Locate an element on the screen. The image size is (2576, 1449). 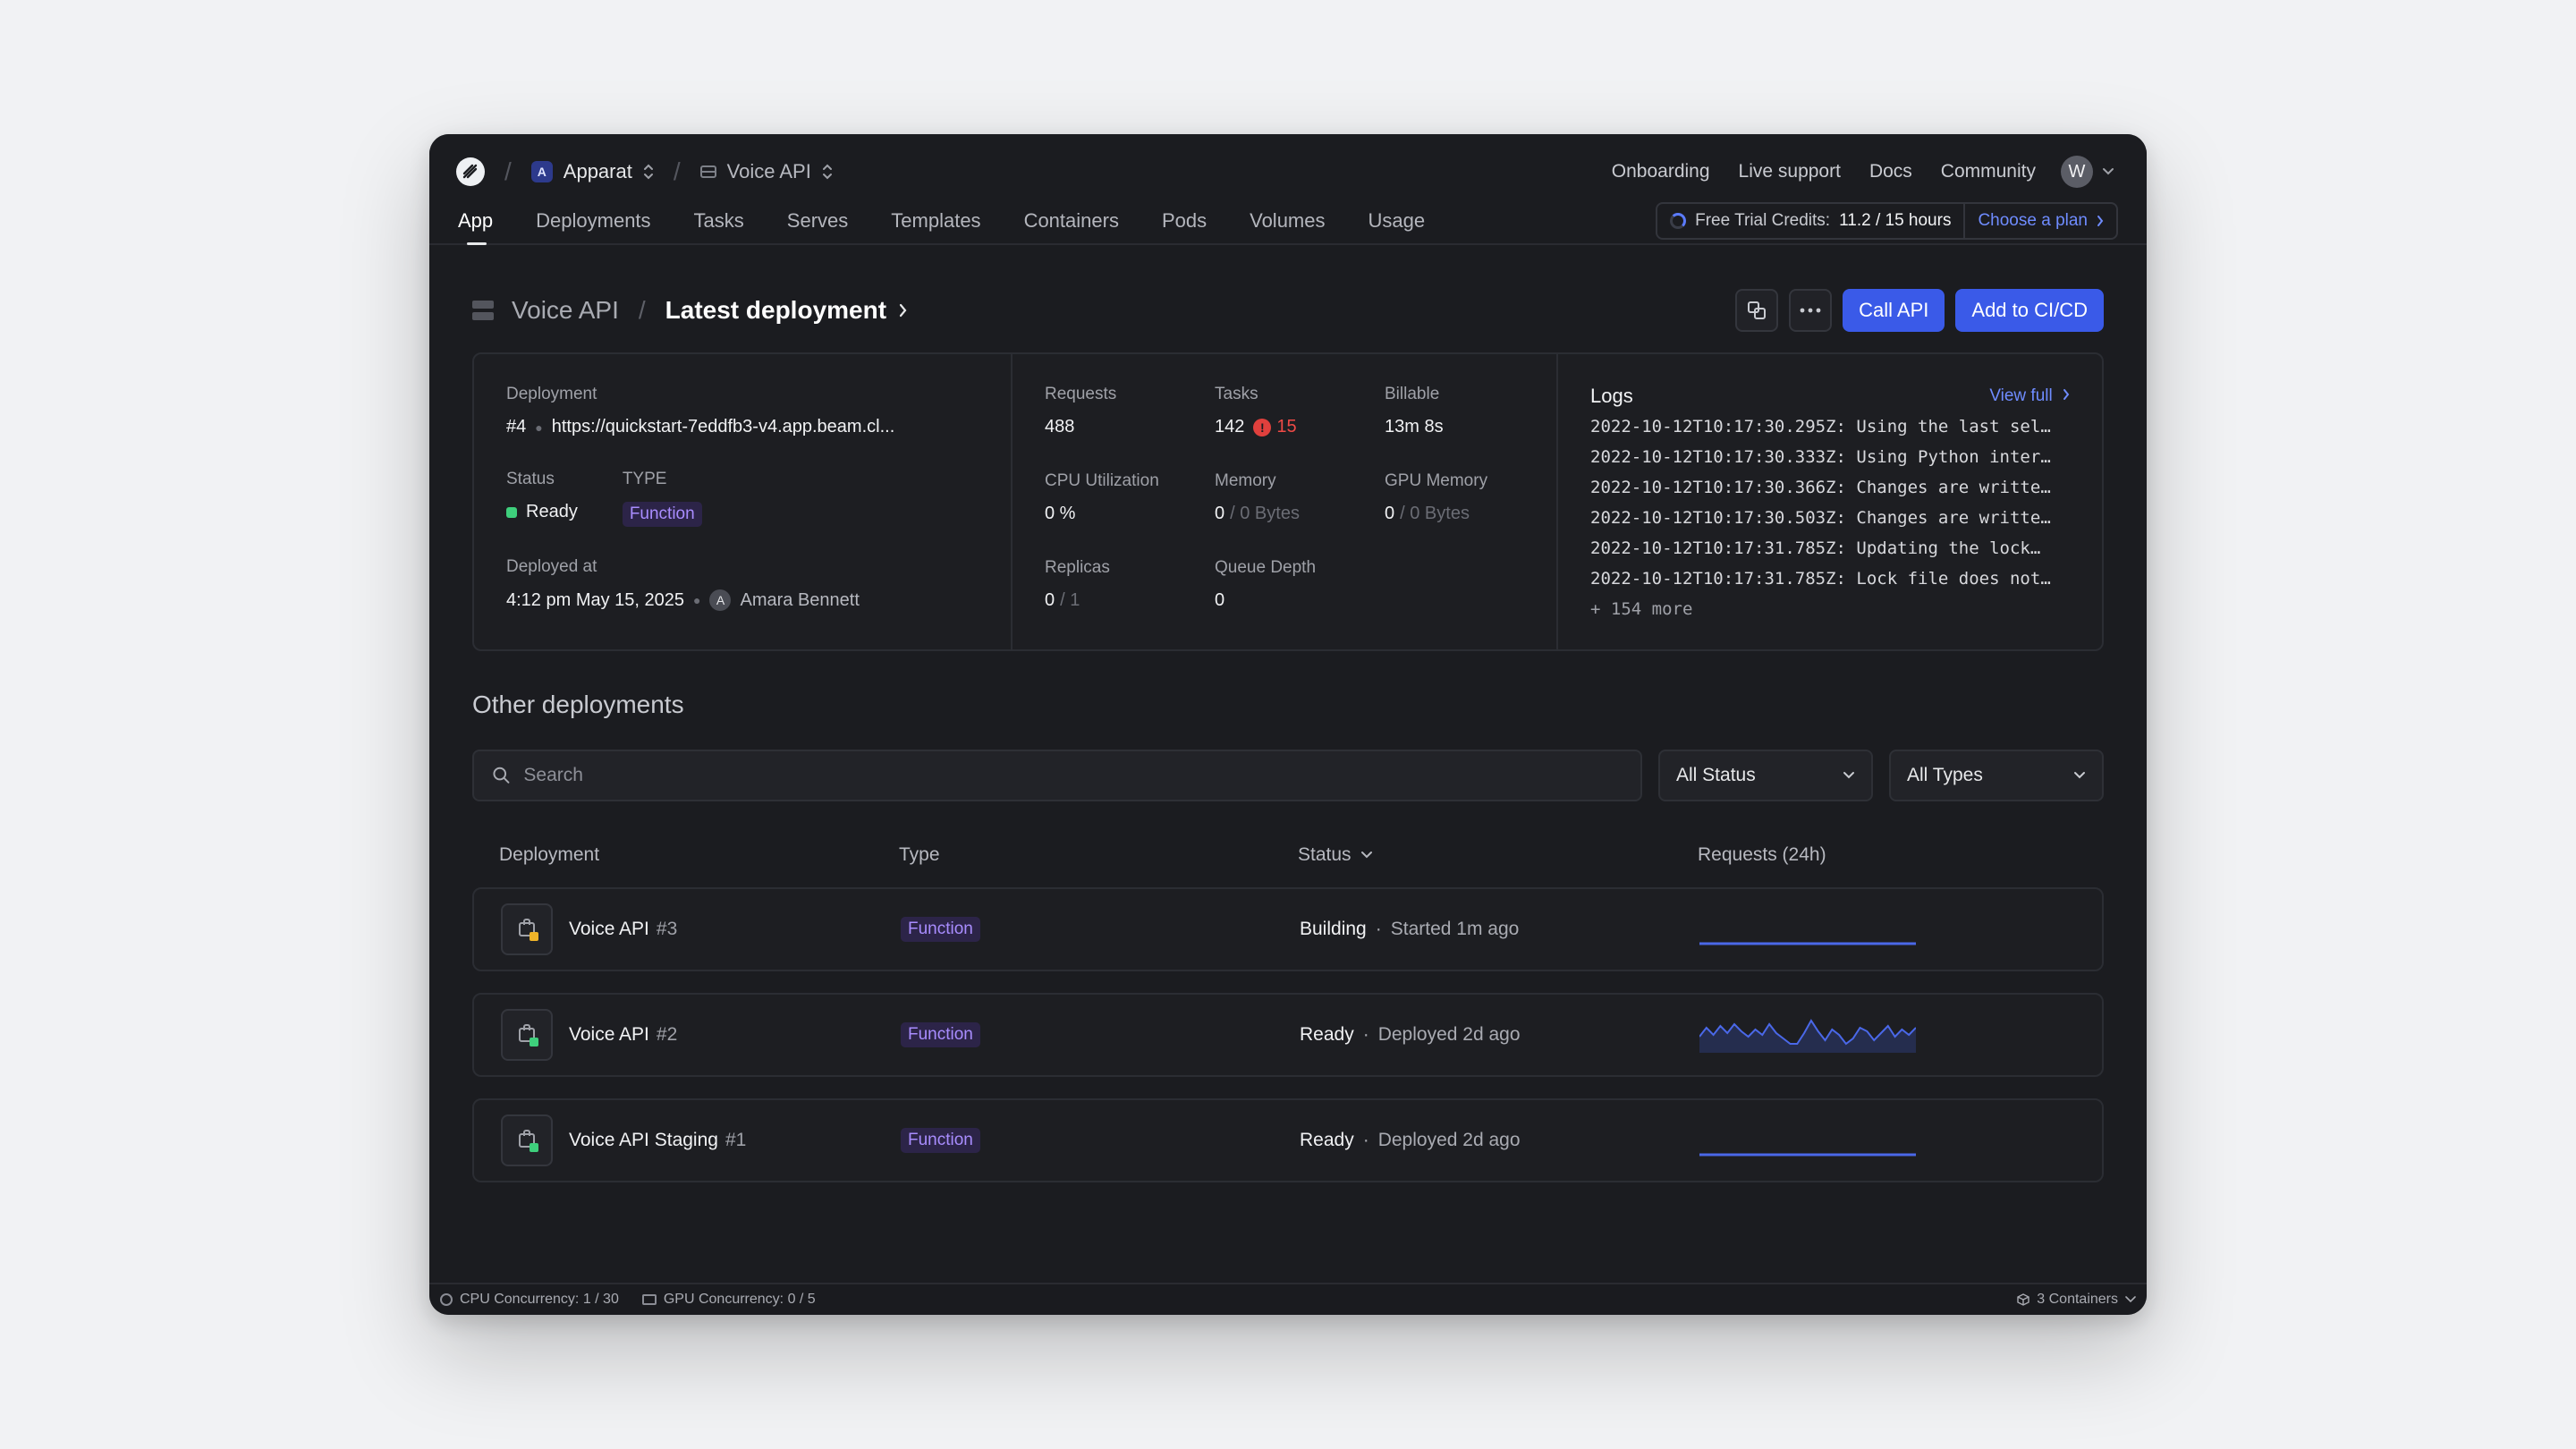
section-title: Other deployments is located at coordinates (578, 704).